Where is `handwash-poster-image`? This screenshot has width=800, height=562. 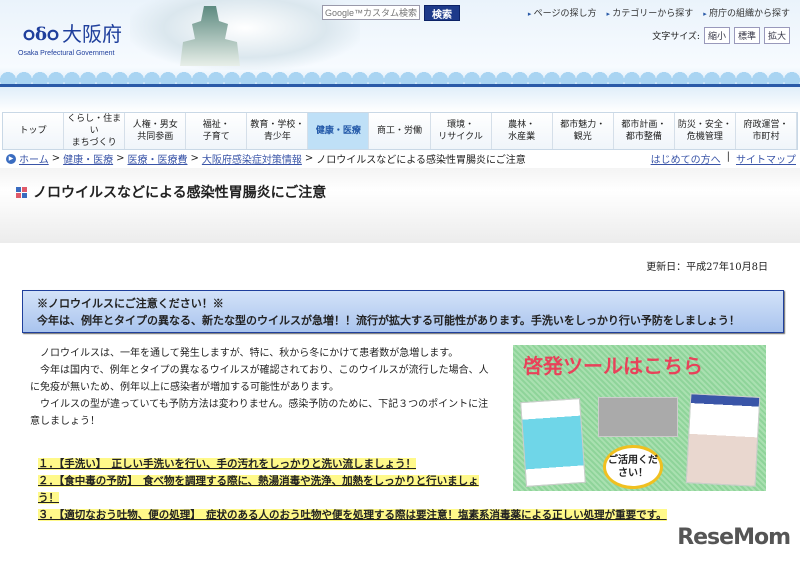
handwash-poster-image is located at coordinates (723, 440).